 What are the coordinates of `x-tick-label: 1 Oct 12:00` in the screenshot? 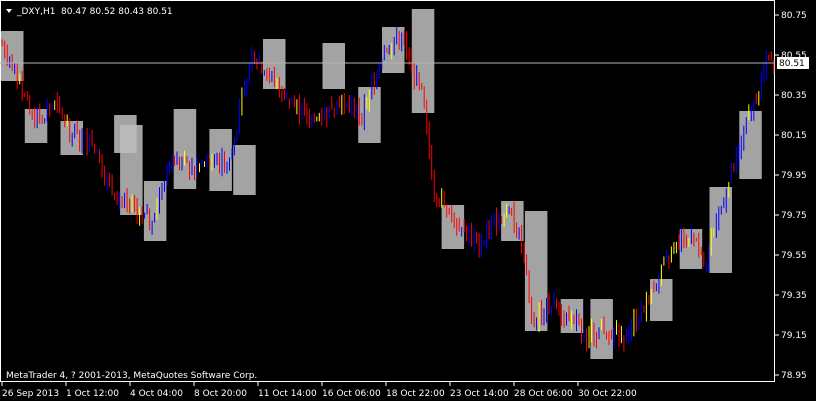 It's located at (92, 394).